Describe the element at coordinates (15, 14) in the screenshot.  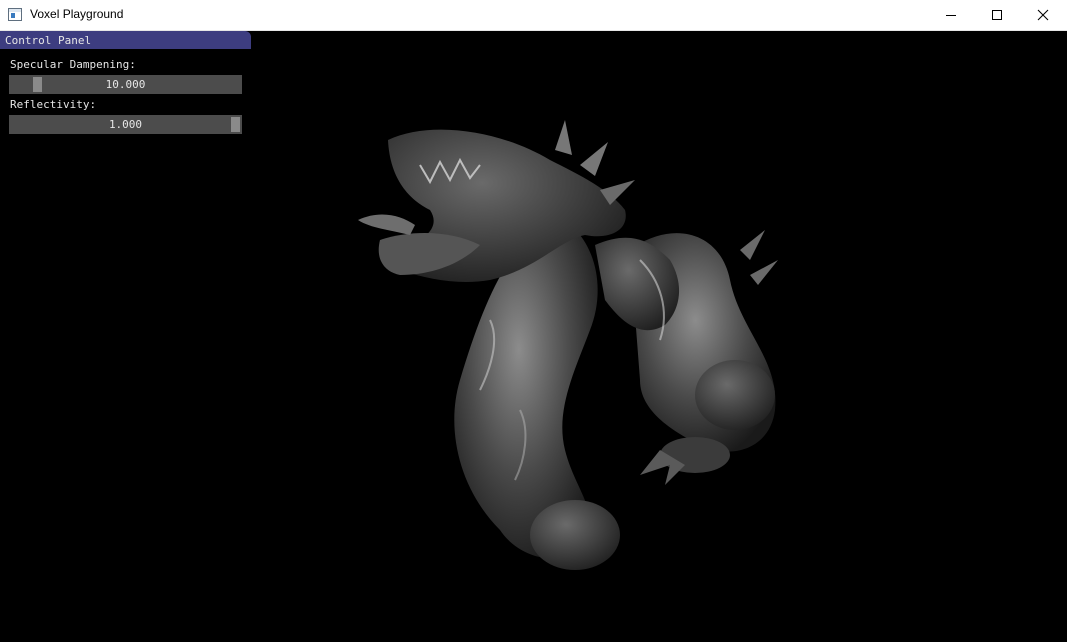
I see `app-window-icon` at that location.